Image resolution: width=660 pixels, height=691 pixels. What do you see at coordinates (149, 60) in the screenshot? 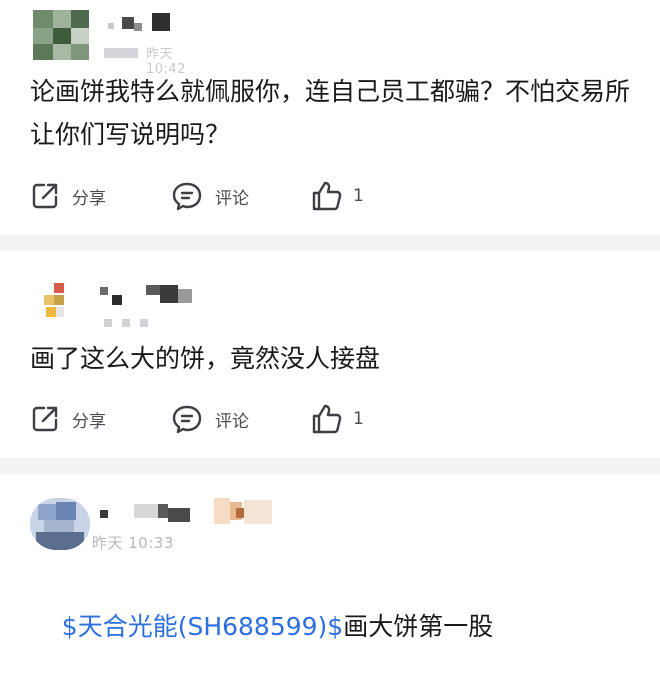
I see `post-meta-blurred: 昨天 10:42` at bounding box center [149, 60].